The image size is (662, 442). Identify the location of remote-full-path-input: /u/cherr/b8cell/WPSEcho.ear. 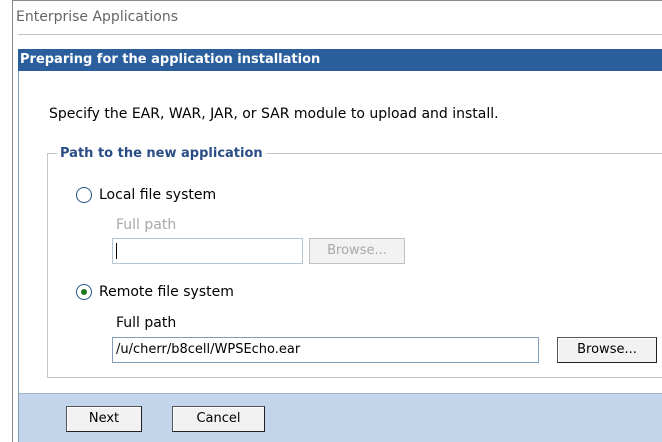
(325, 350).